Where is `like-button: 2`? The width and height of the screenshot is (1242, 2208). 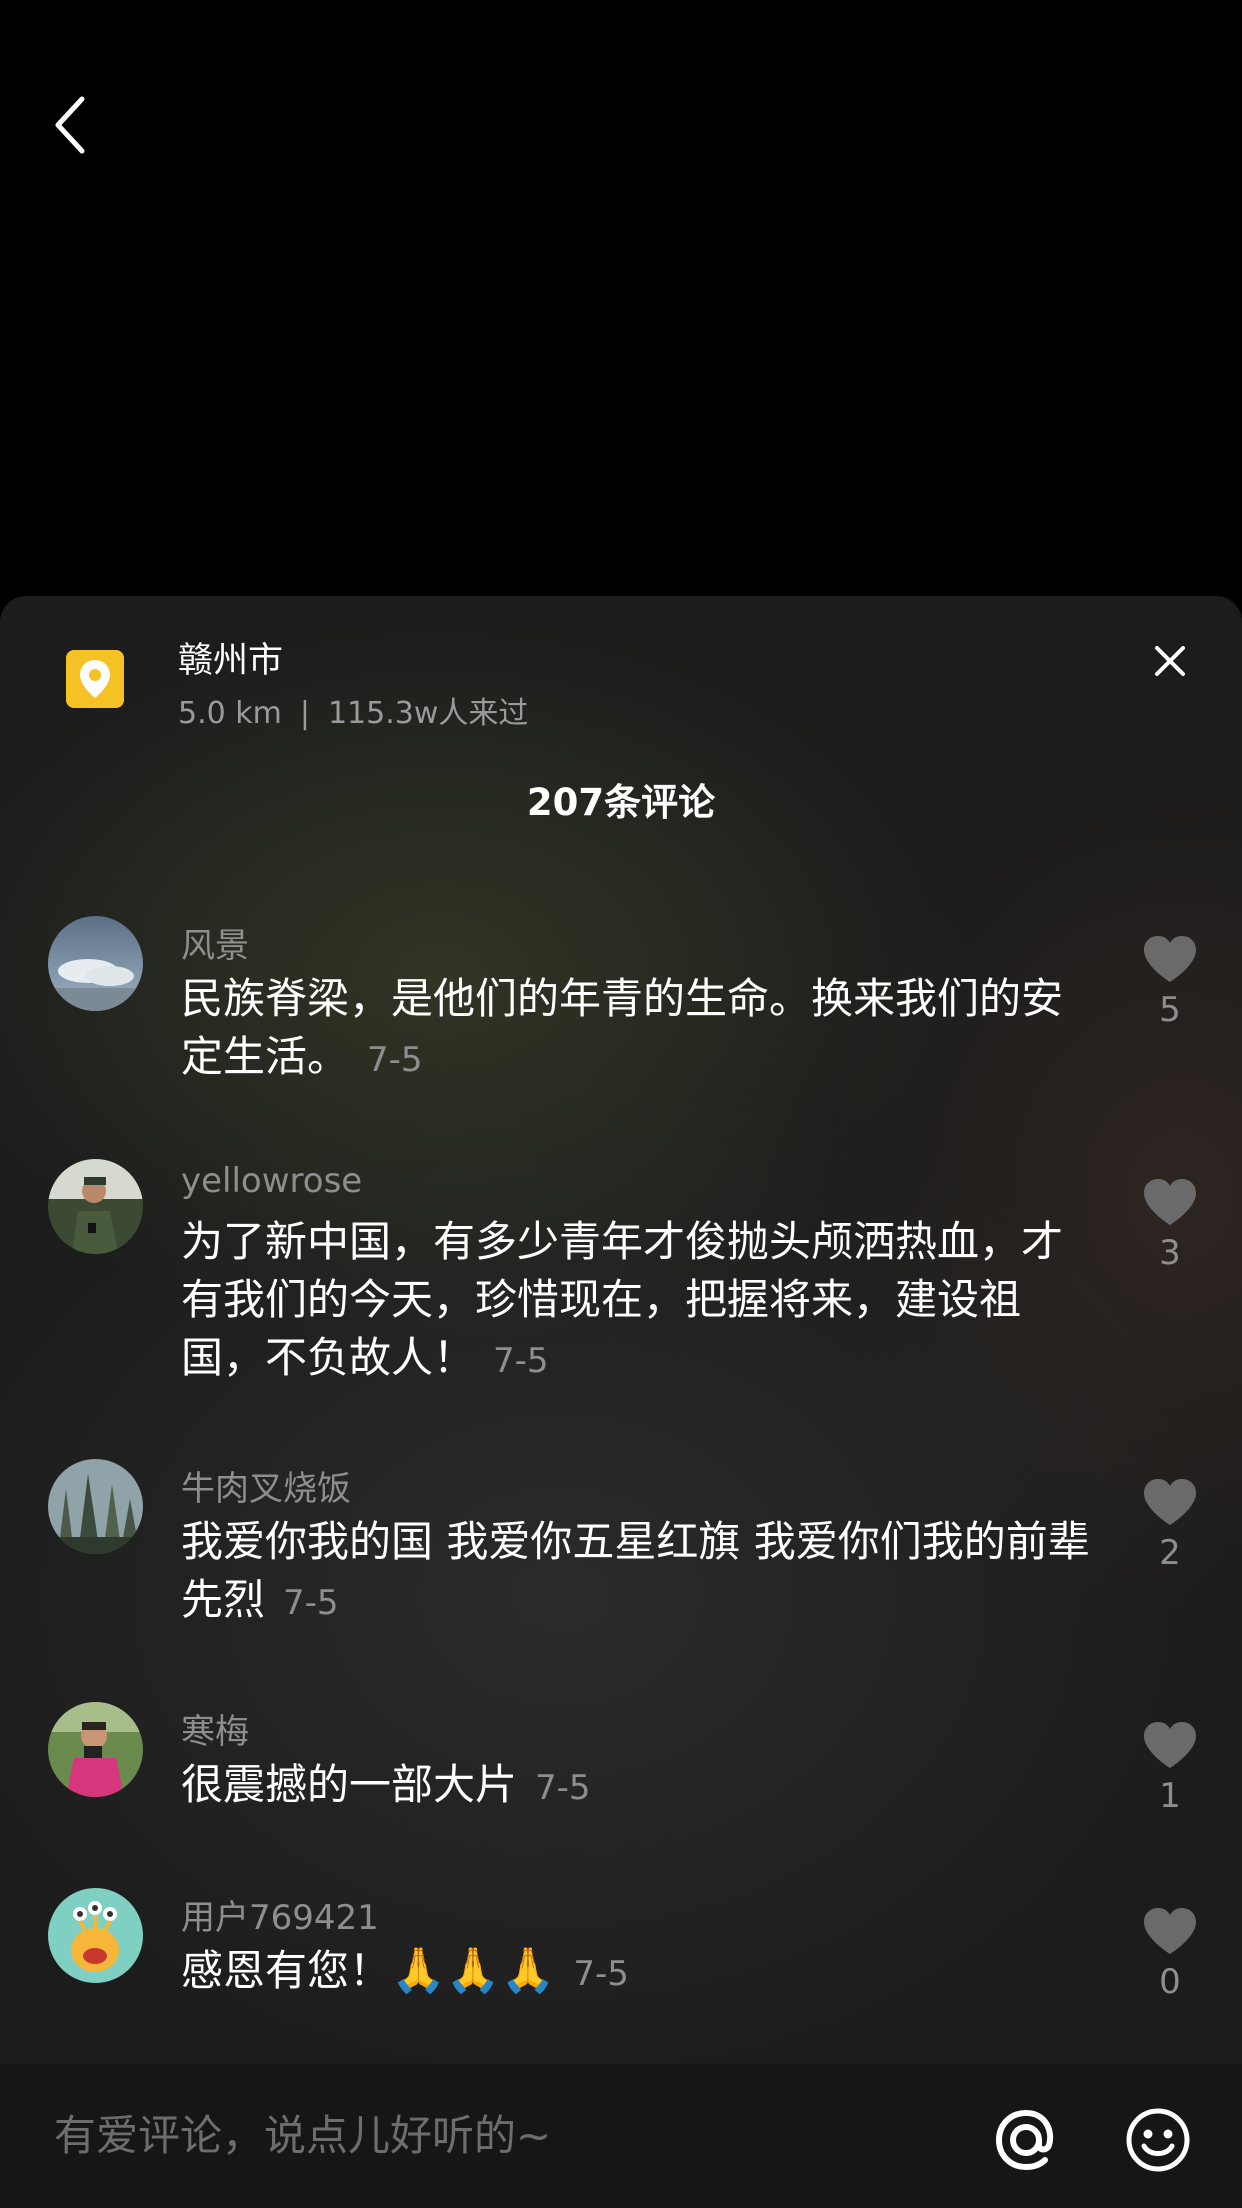 like-button: 2 is located at coordinates (1170, 1525).